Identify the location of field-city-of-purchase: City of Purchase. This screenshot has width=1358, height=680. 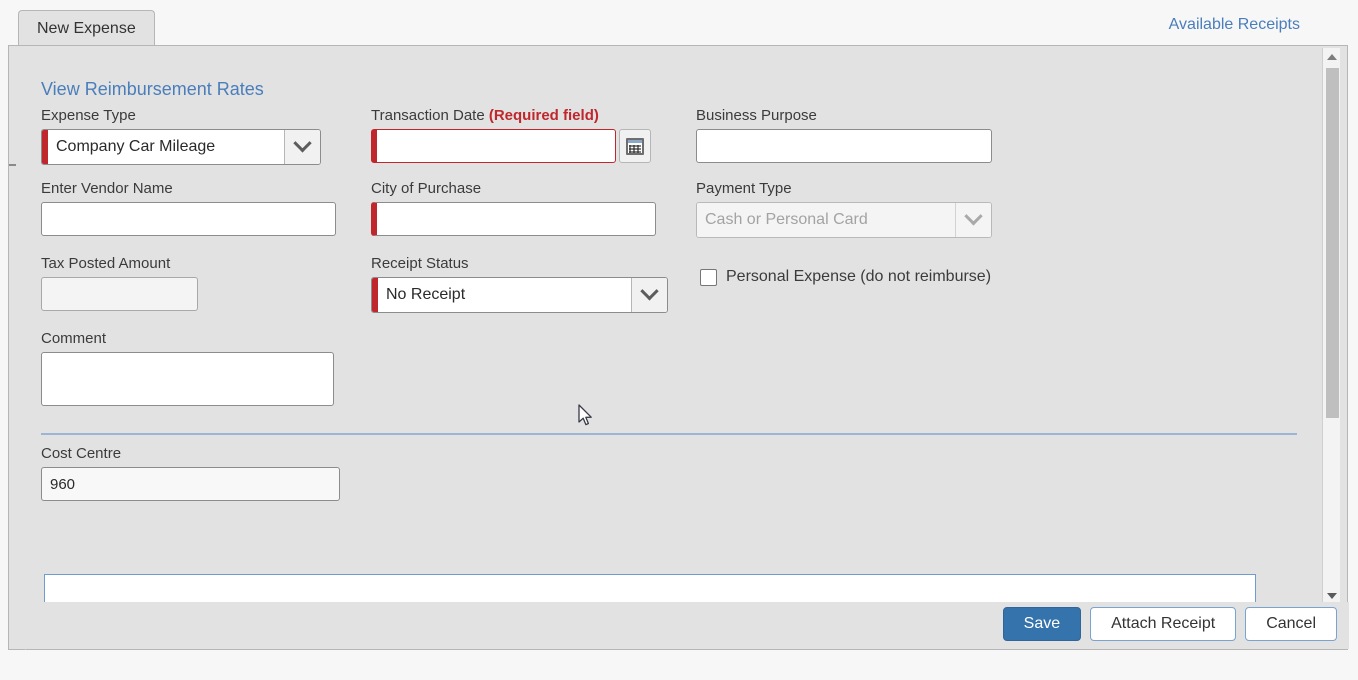
(516, 208).